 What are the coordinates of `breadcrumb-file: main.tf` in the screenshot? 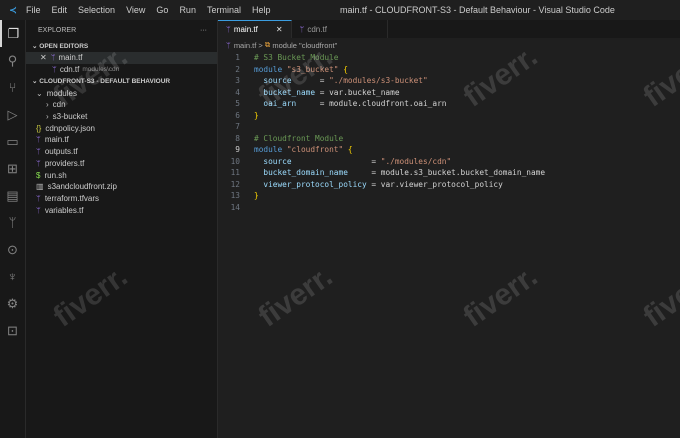 It's located at (245, 45).